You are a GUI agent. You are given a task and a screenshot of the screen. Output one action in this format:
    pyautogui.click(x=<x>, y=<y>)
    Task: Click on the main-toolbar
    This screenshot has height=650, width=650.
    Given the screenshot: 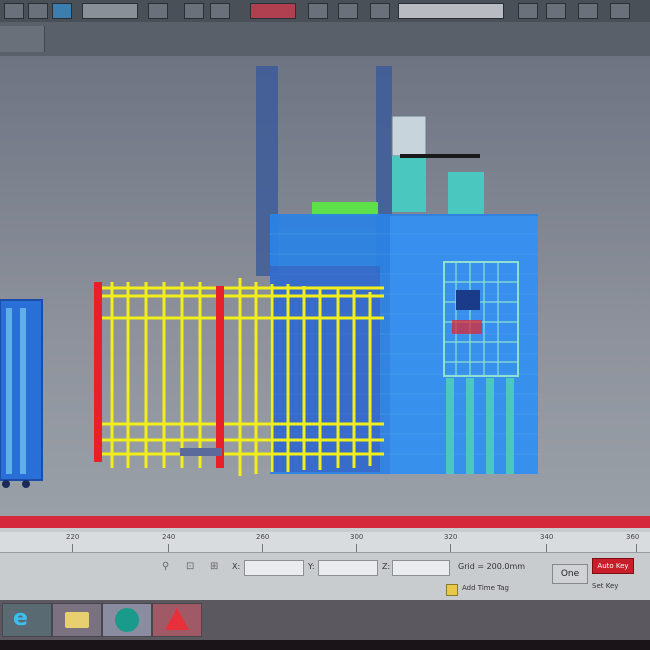 What is the action you would take?
    pyautogui.click(x=325, y=11)
    